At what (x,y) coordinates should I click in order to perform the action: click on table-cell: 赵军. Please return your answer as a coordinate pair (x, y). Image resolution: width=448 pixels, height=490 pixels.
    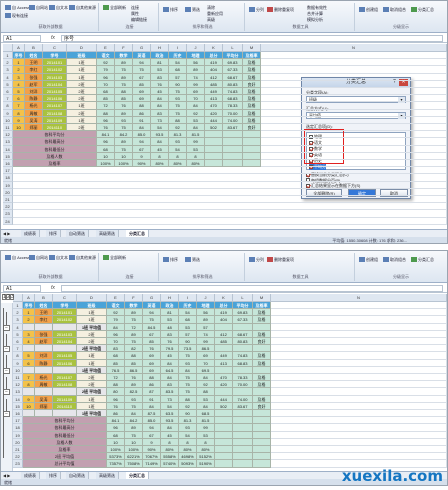
    Looking at the image, I should click on (34, 84).